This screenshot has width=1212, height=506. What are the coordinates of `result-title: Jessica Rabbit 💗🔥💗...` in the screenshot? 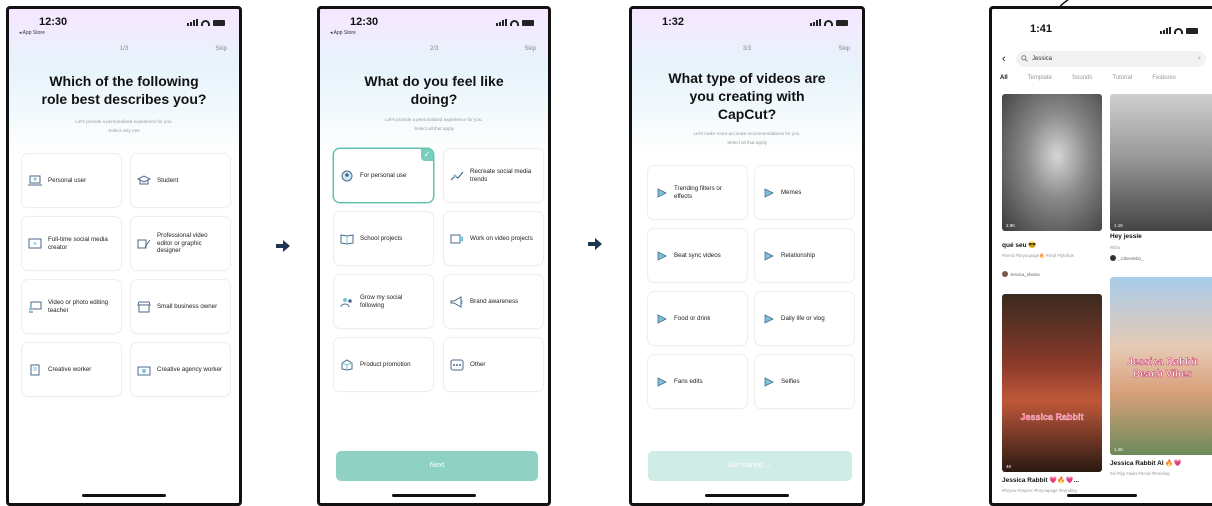 It's located at (1040, 480).